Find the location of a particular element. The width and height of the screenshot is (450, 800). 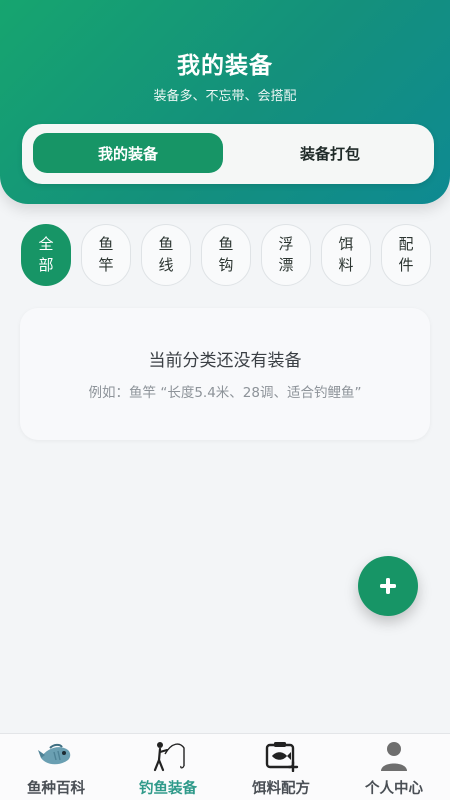

tabbar-label: 钓鱼装备 is located at coordinates (168, 789).